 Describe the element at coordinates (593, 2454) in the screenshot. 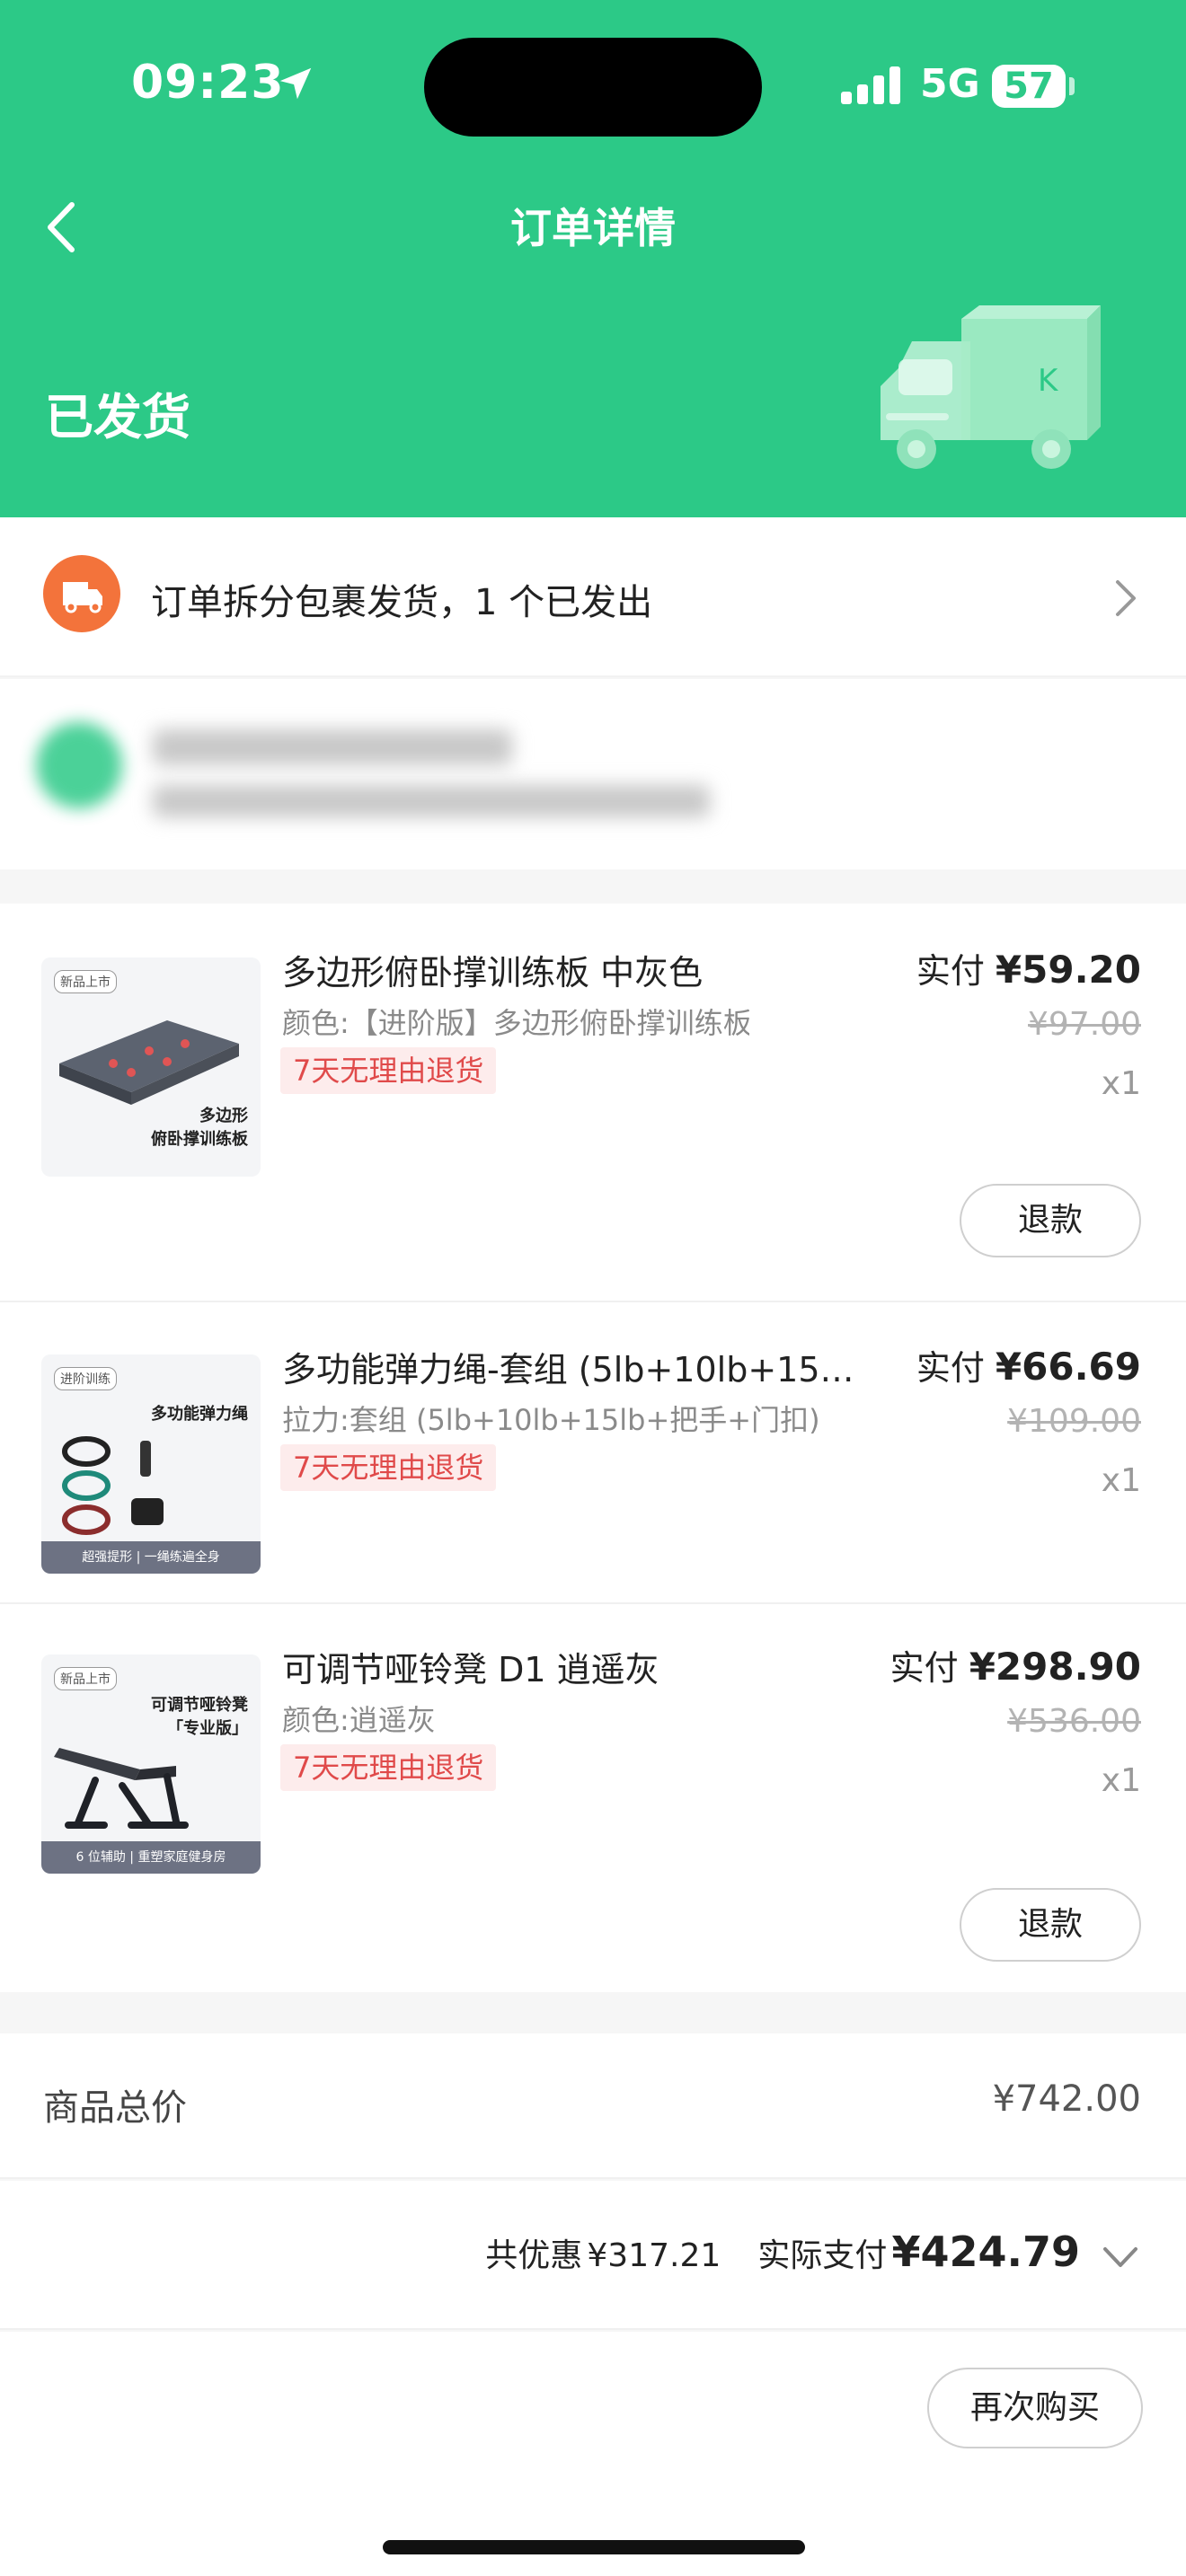

I see `footer-actions: 再次购买` at that location.